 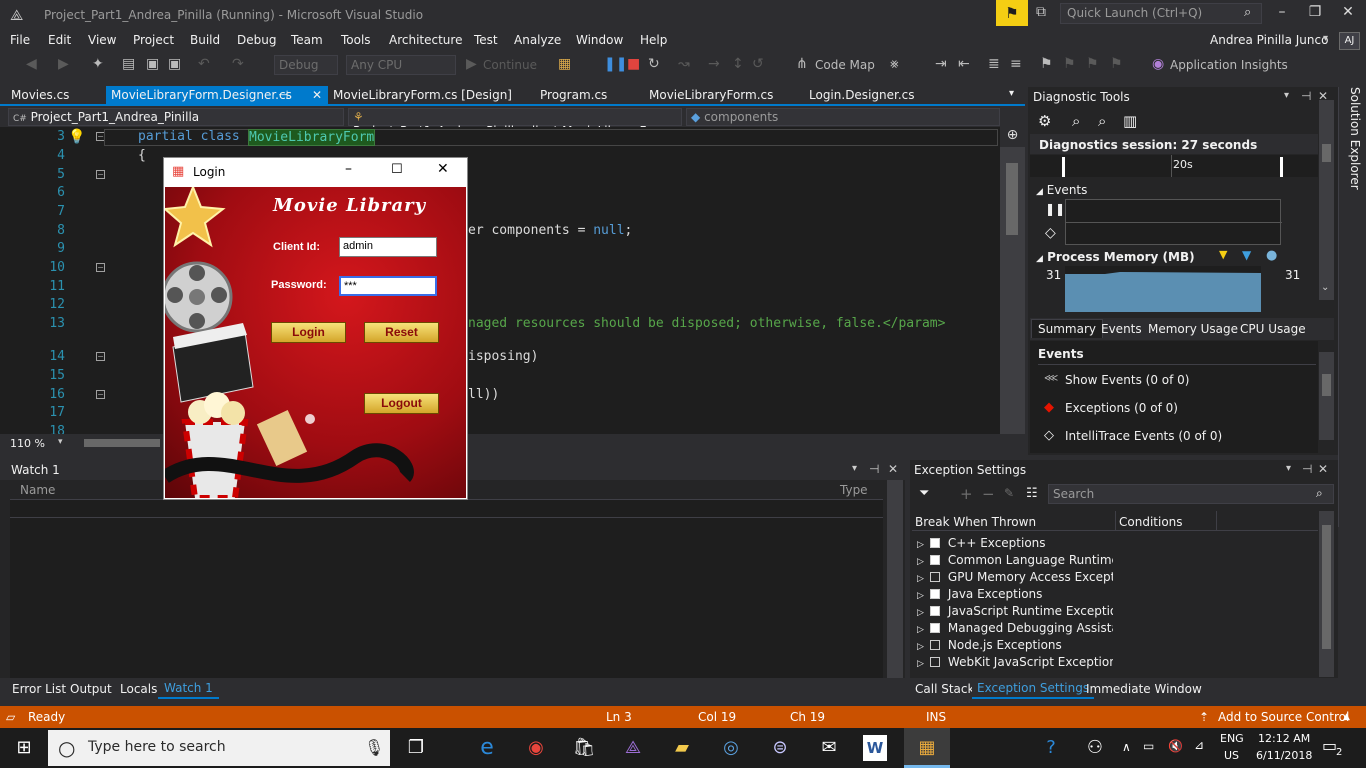 What do you see at coordinates (654, 64) in the screenshot?
I see `restart-icon: ↻` at bounding box center [654, 64].